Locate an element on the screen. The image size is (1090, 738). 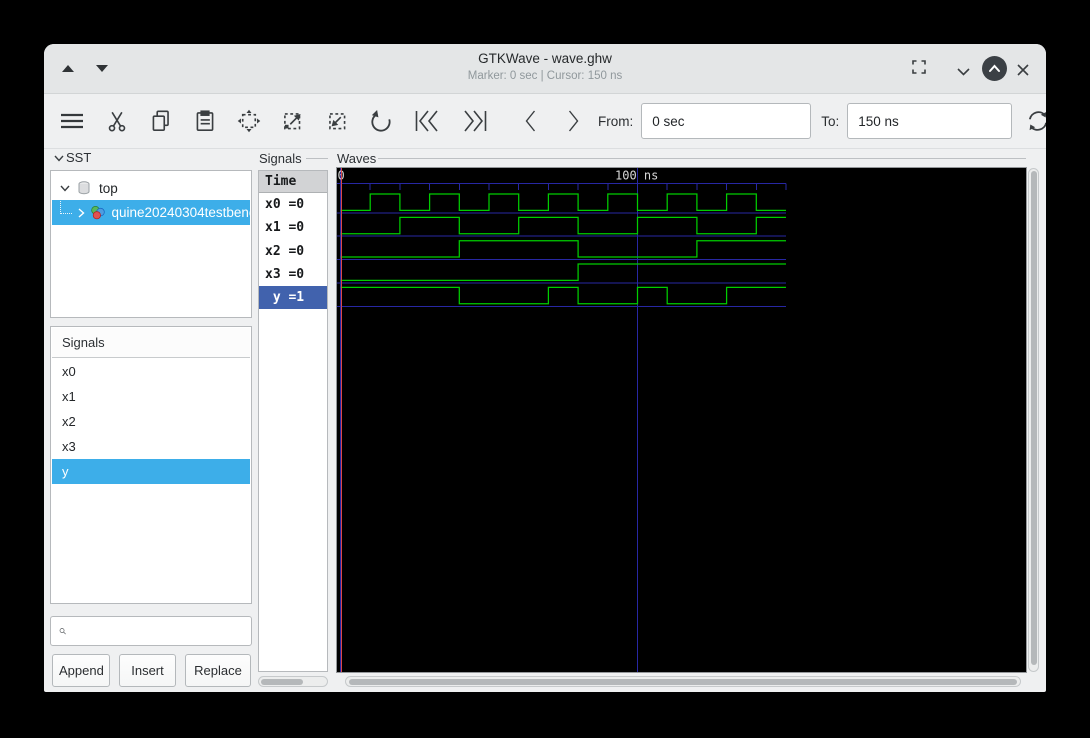
prev-edge-icon is located at coordinates (530, 121).